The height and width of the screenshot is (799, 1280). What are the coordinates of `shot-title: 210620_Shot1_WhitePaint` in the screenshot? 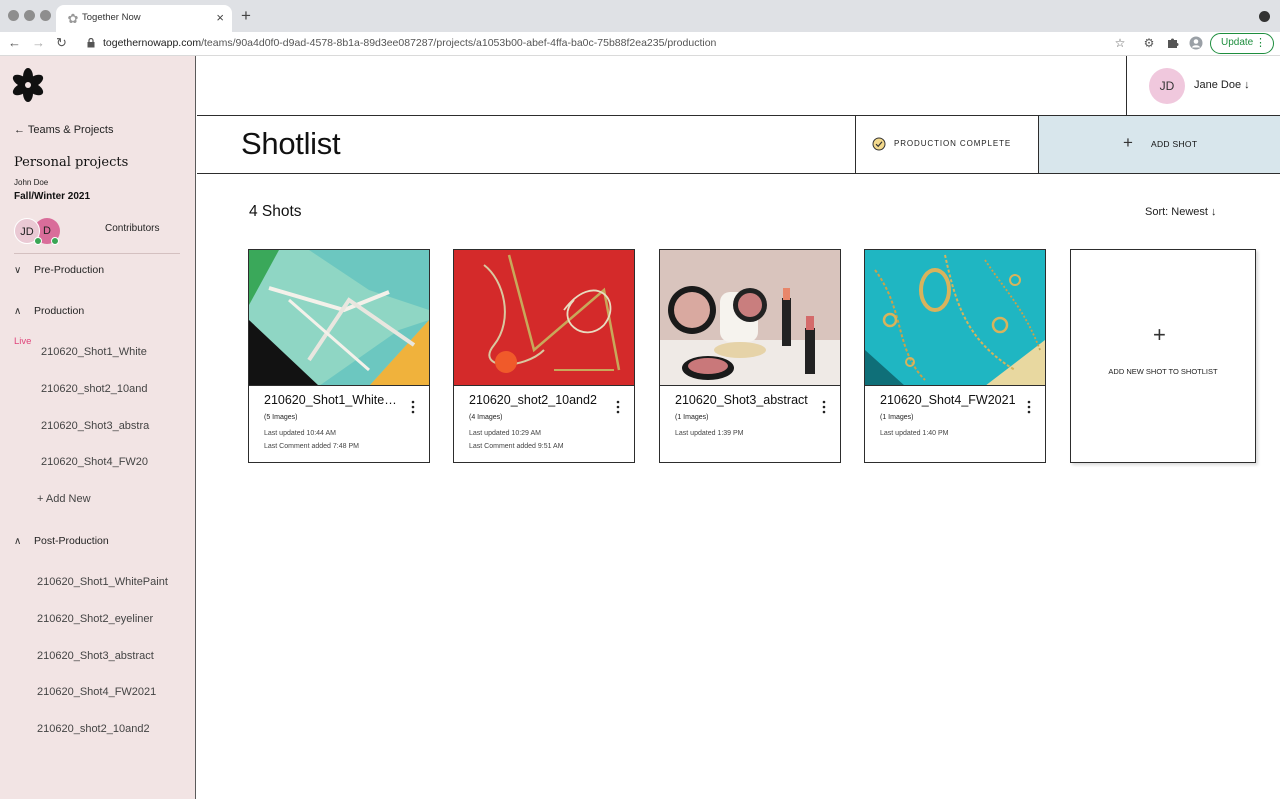 It's located at (334, 400).